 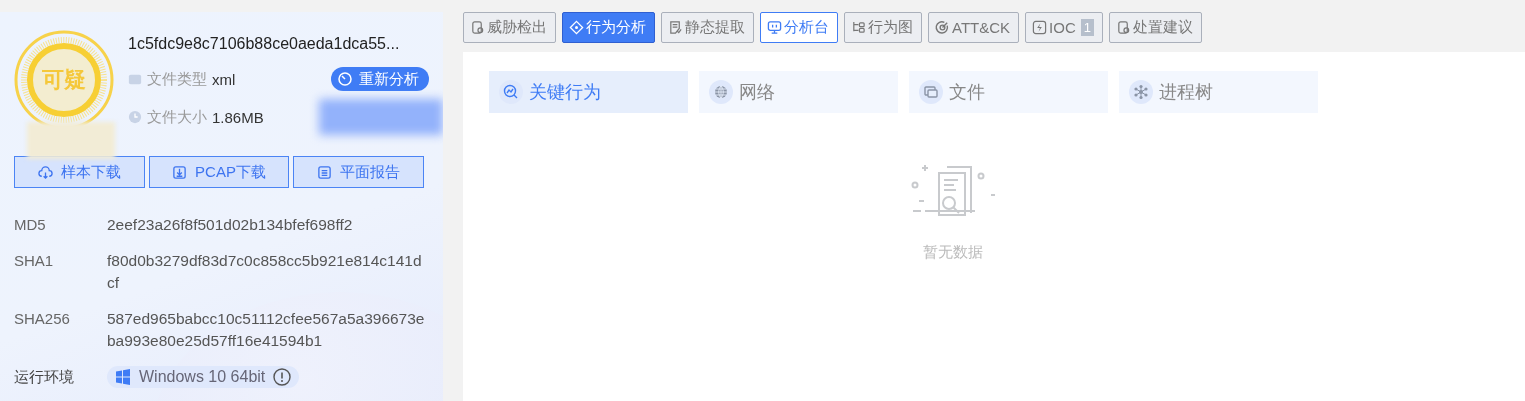 I want to click on file-type-label: 文件类型, so click(x=177, y=79).